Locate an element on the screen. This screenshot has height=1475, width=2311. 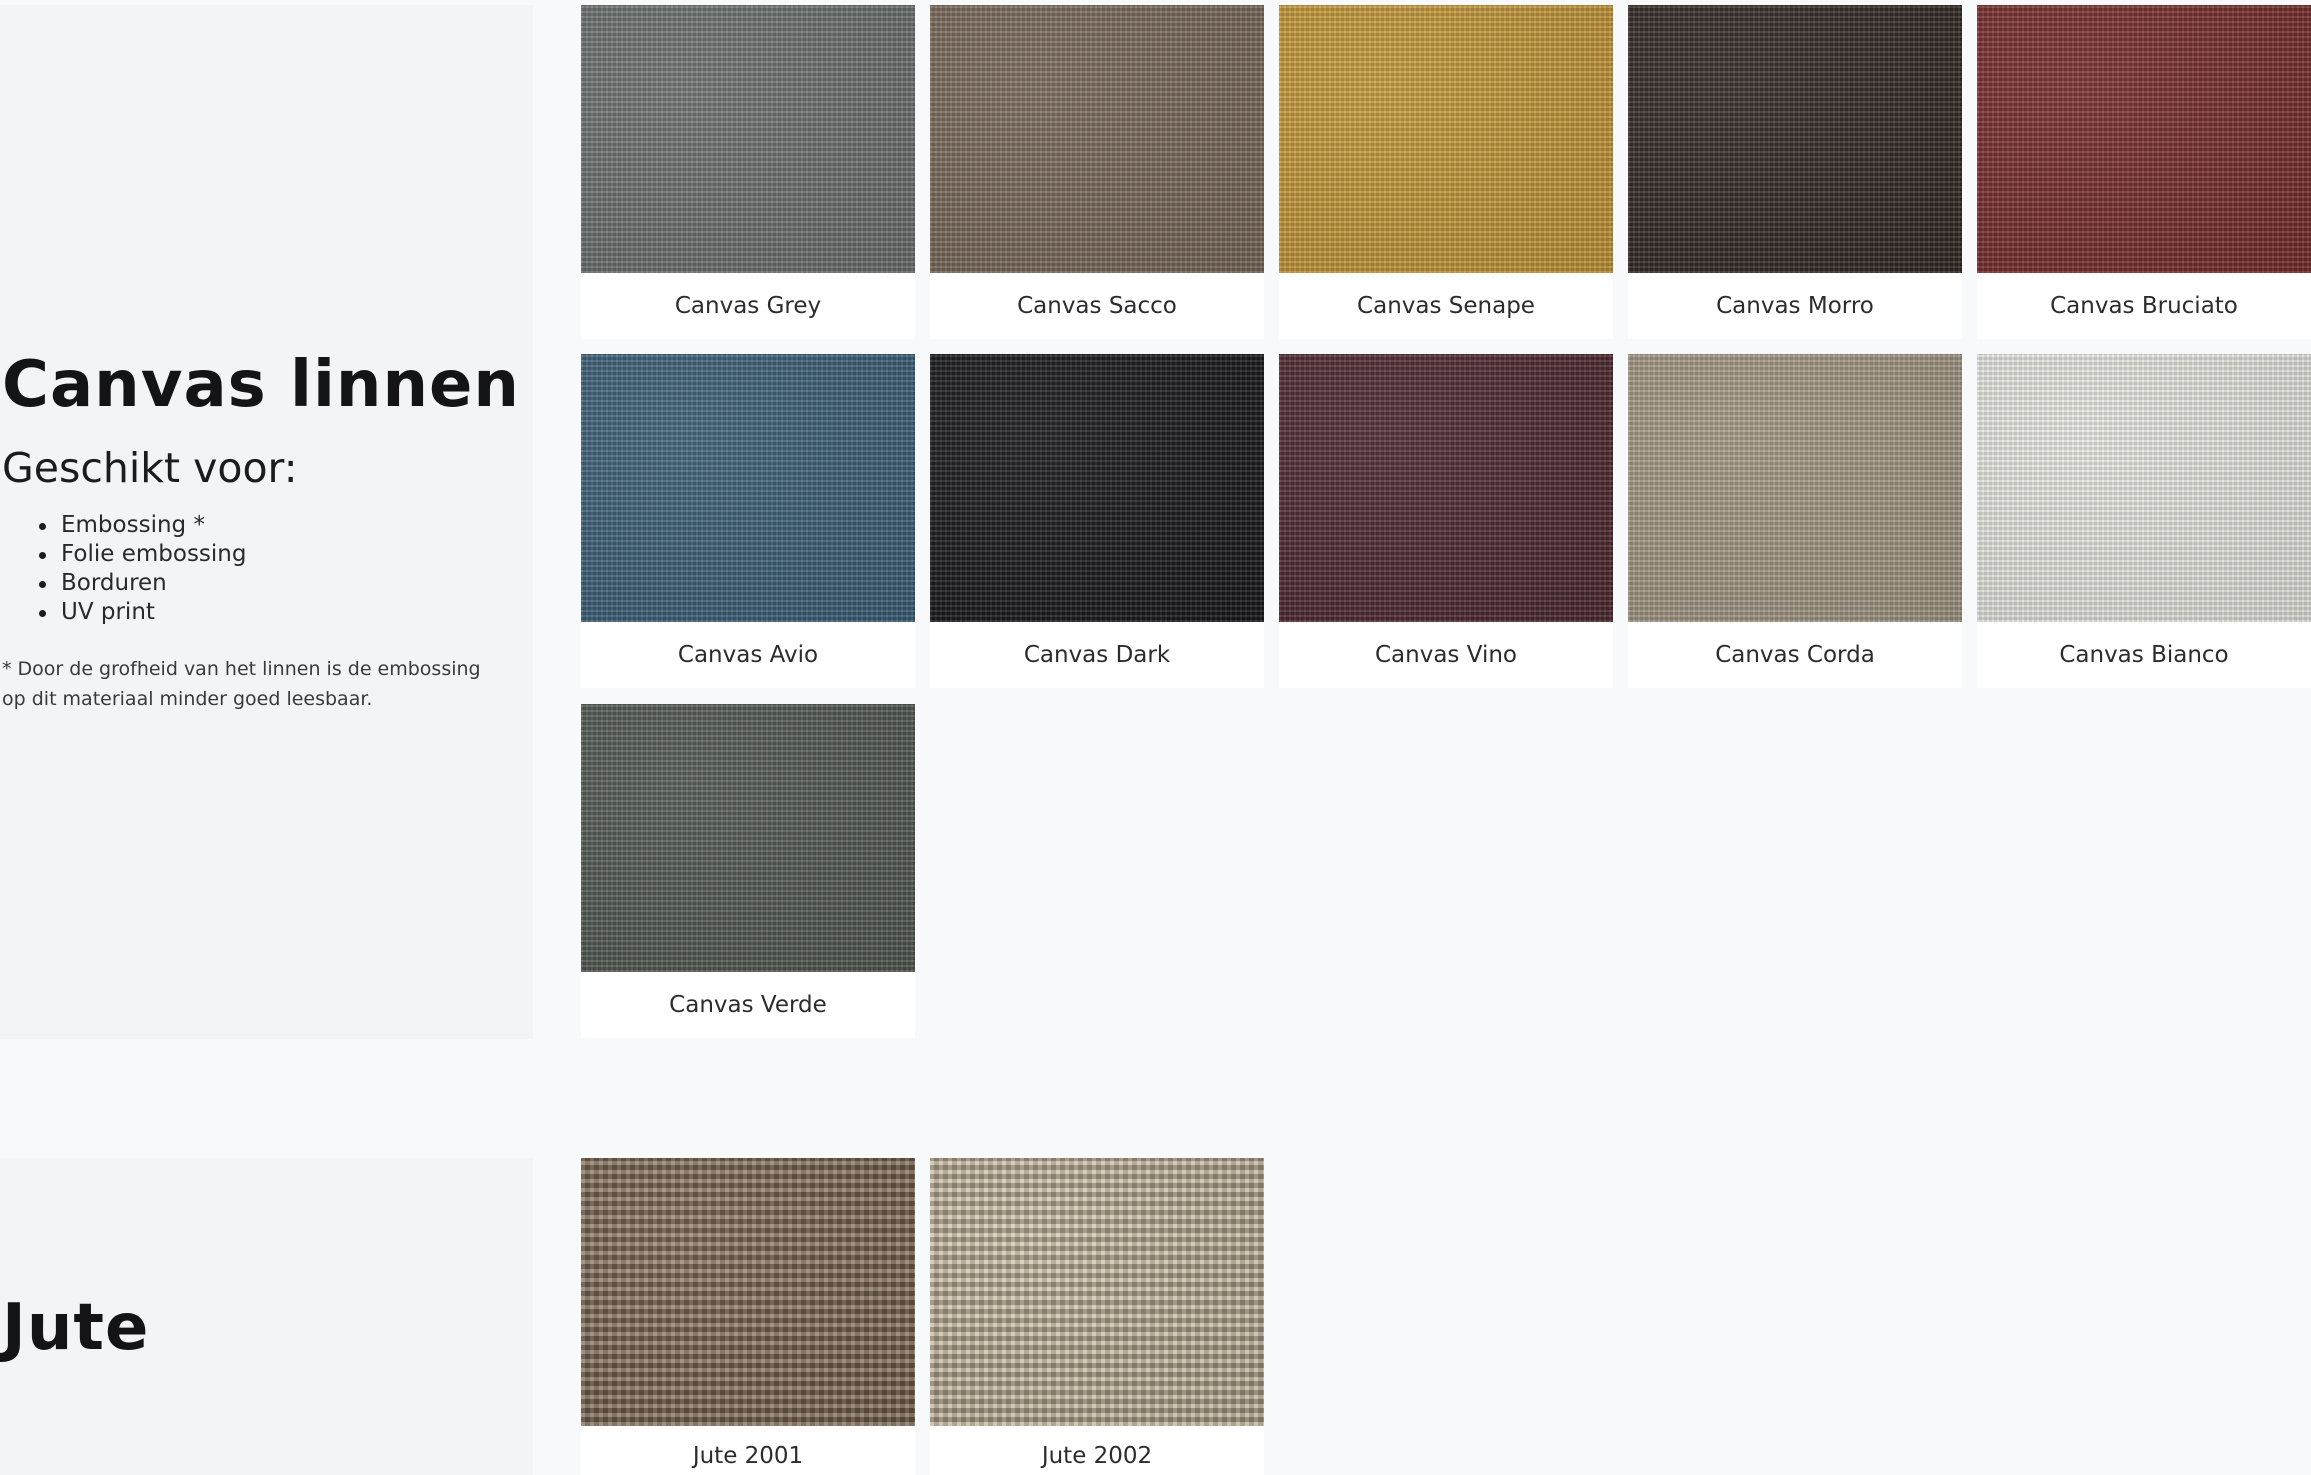
swatch-canvas-bianco: Canvas Bianco is located at coordinates (2144, 521).